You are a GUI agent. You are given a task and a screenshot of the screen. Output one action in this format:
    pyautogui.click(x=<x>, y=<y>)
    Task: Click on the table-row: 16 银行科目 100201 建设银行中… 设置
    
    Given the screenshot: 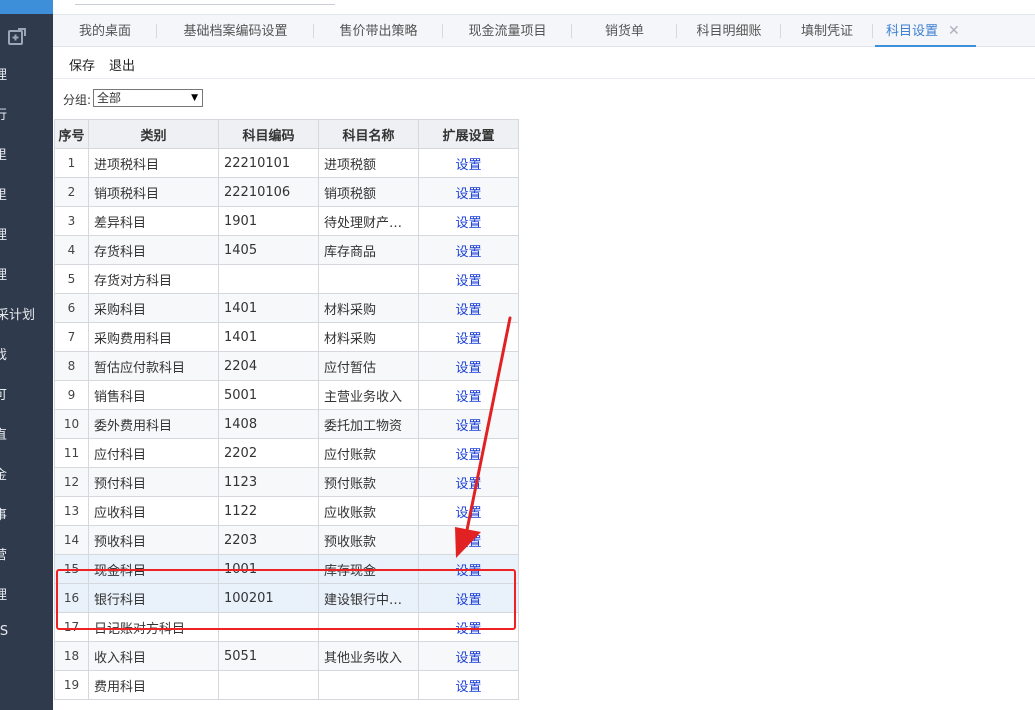 What is the action you would take?
    pyautogui.click(x=286, y=598)
    